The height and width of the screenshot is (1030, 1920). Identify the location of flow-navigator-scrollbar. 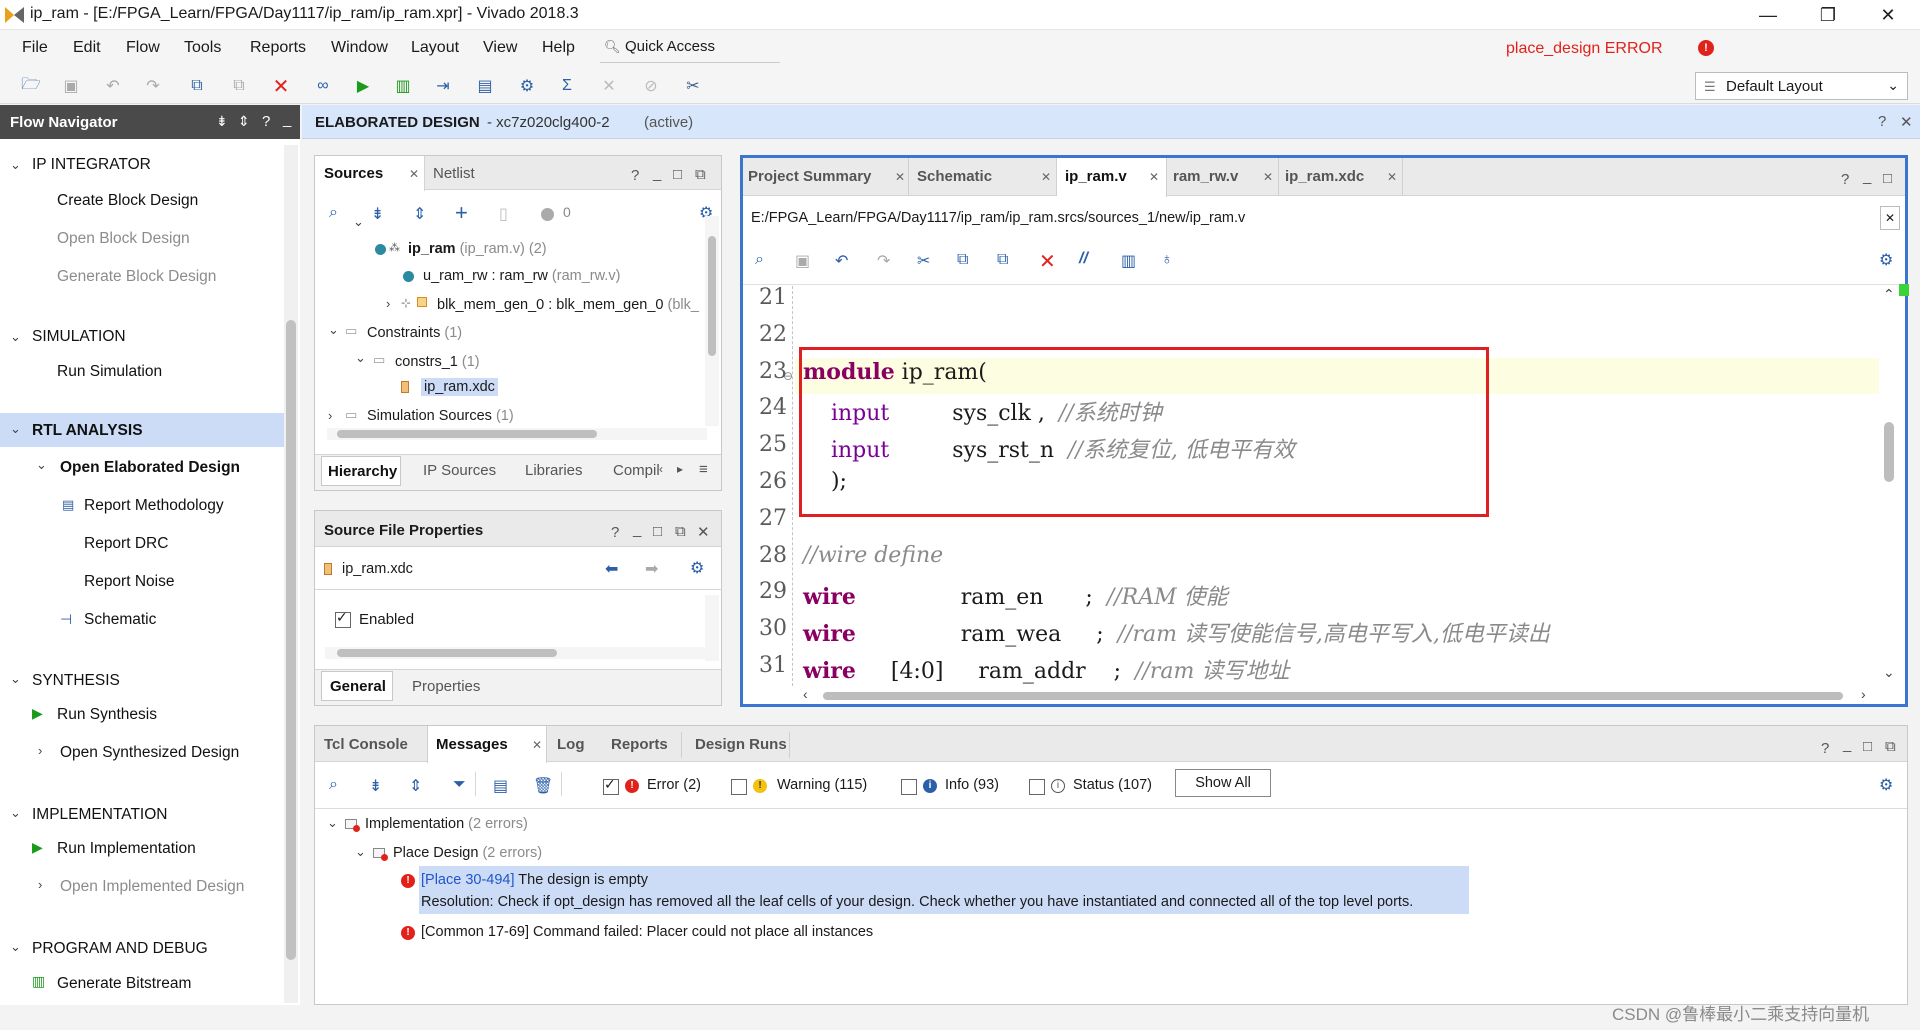
(291, 574).